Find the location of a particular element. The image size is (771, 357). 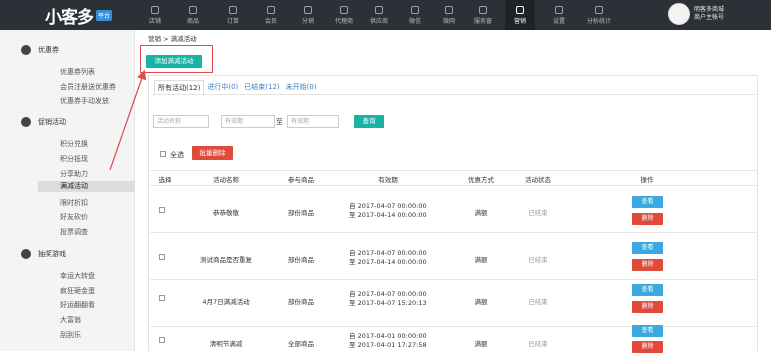

activity-name: 清明节满减 is located at coordinates (226, 344).